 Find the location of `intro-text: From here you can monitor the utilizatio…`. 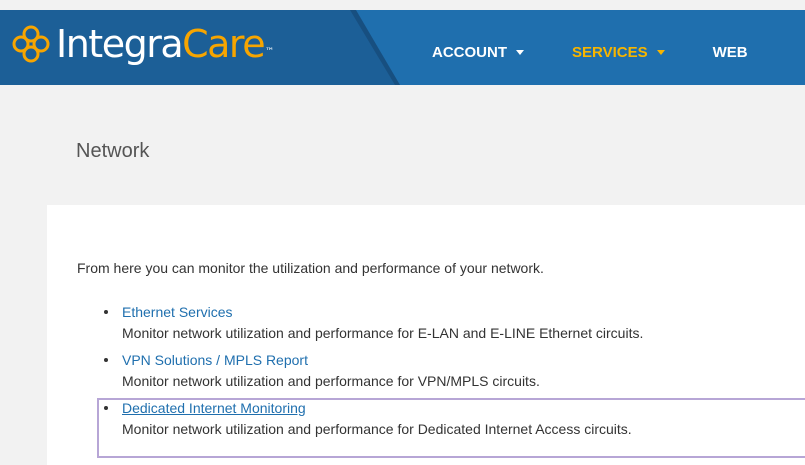

intro-text: From here you can monitor the utilizatio… is located at coordinates (310, 268).